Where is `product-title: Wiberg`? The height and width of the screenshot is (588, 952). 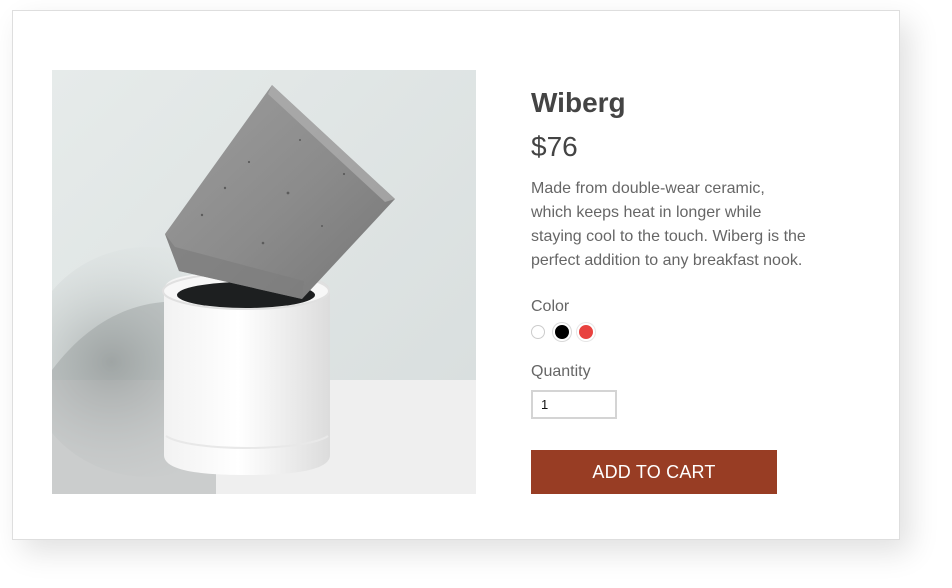
product-title: Wiberg is located at coordinates (578, 102).